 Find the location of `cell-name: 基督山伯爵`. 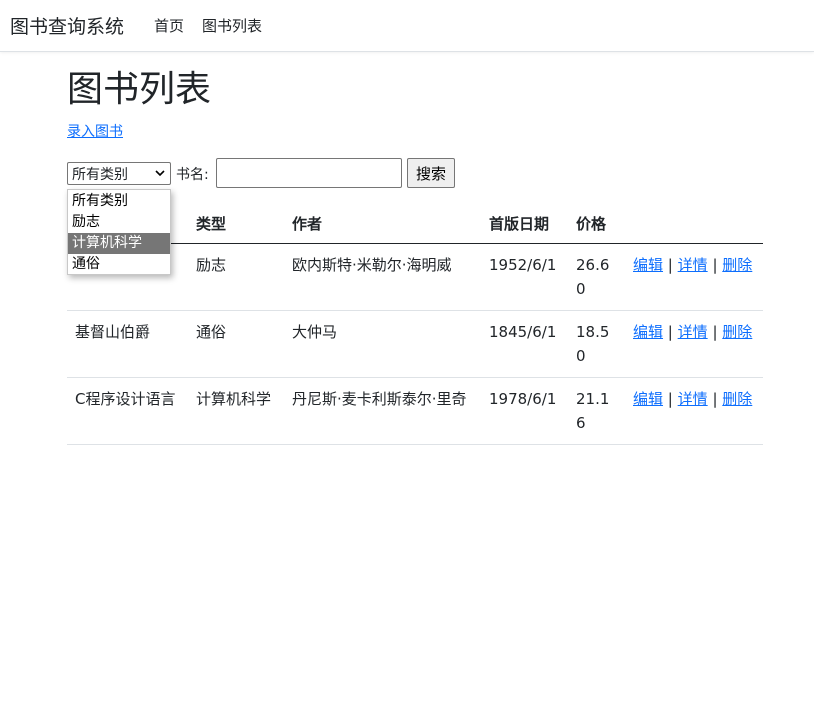

cell-name: 基督山伯爵 is located at coordinates (127, 344).